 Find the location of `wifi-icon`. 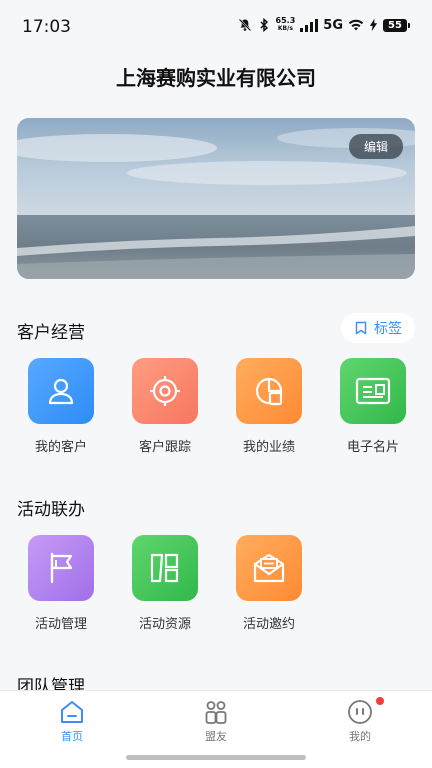

wifi-icon is located at coordinates (356, 25).